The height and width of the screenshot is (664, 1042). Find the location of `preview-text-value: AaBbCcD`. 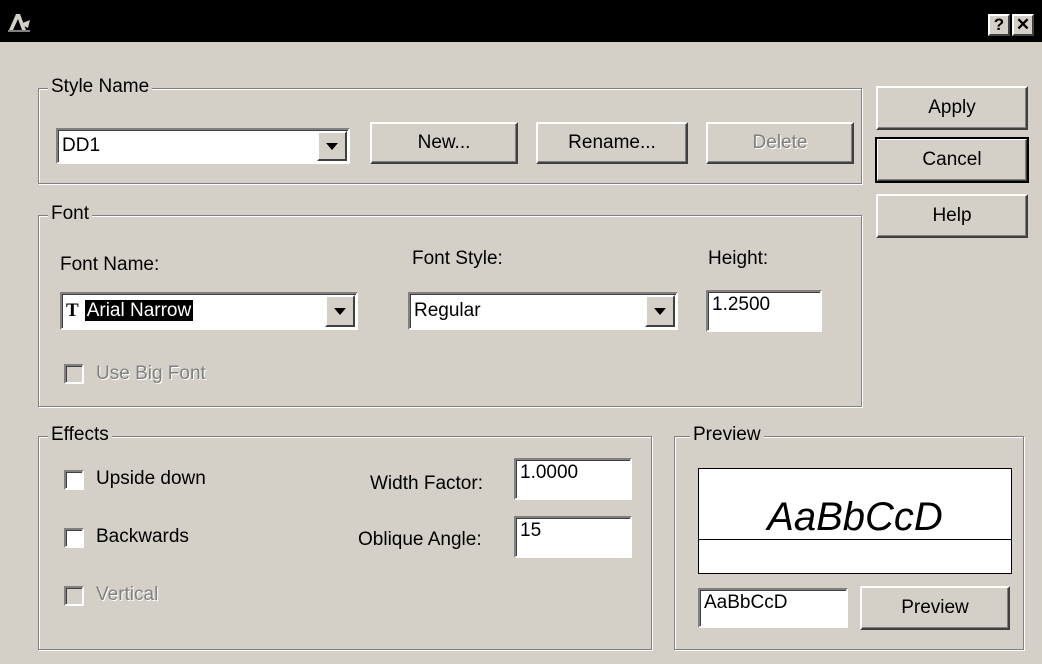

preview-text-value: AaBbCcD is located at coordinates (746, 602).